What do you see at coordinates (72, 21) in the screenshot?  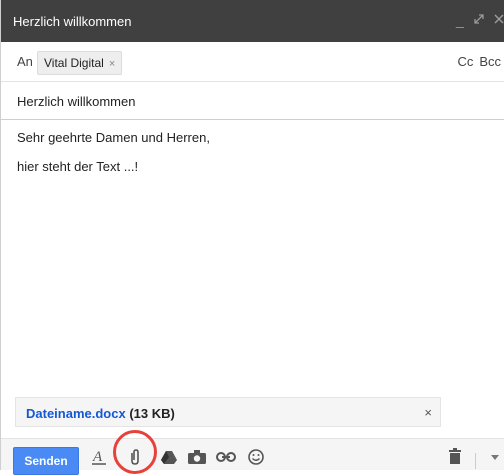 I see `window-title: Herzlich willkommen` at bounding box center [72, 21].